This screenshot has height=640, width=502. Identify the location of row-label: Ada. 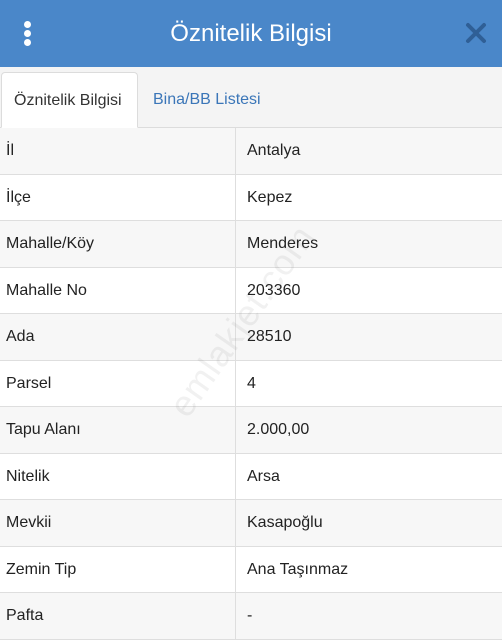
(20, 336).